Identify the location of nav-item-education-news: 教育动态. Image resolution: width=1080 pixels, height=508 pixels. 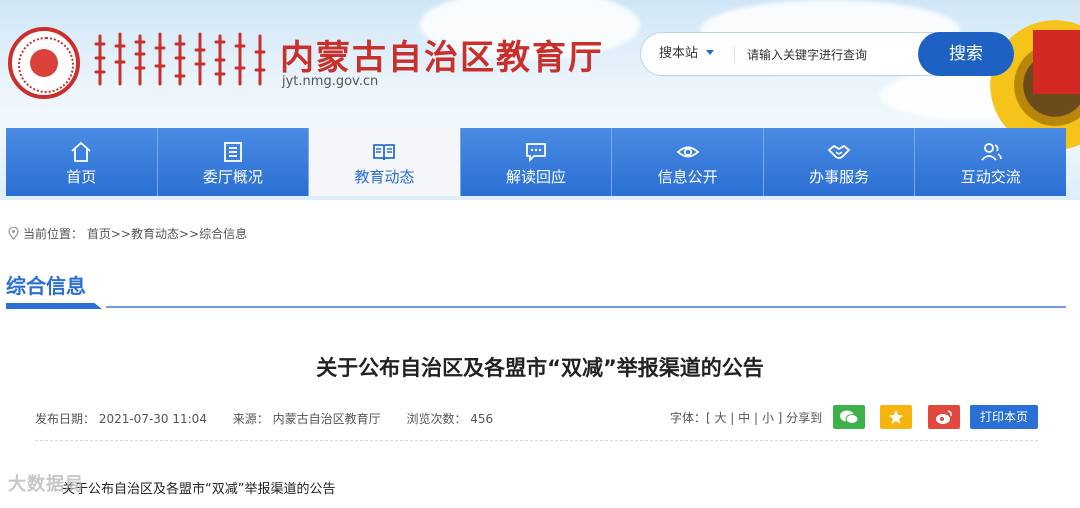
(385, 162).